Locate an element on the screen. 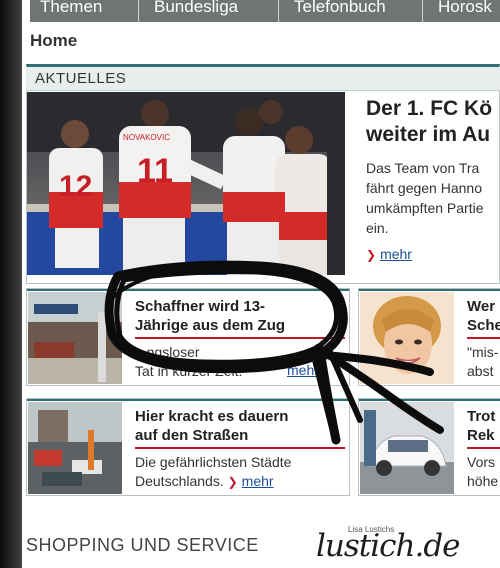 The image size is (500, 568). news-card-car: Trot Rek Vors höhe is located at coordinates (429, 447).